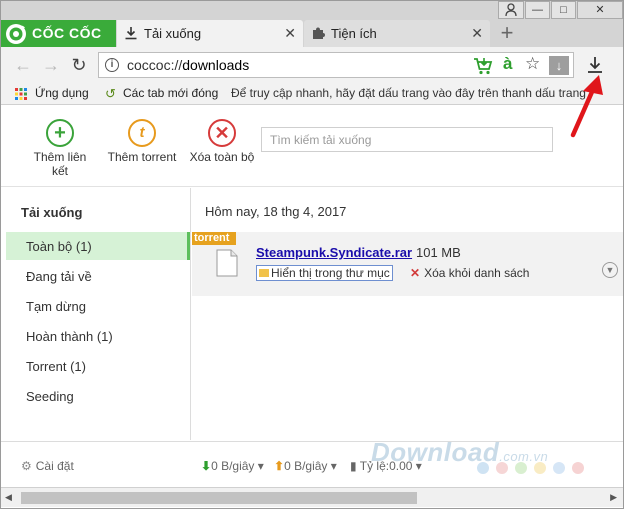 This screenshot has width=624, height=509. I want to click on scroll-thumb, so click(219, 498).